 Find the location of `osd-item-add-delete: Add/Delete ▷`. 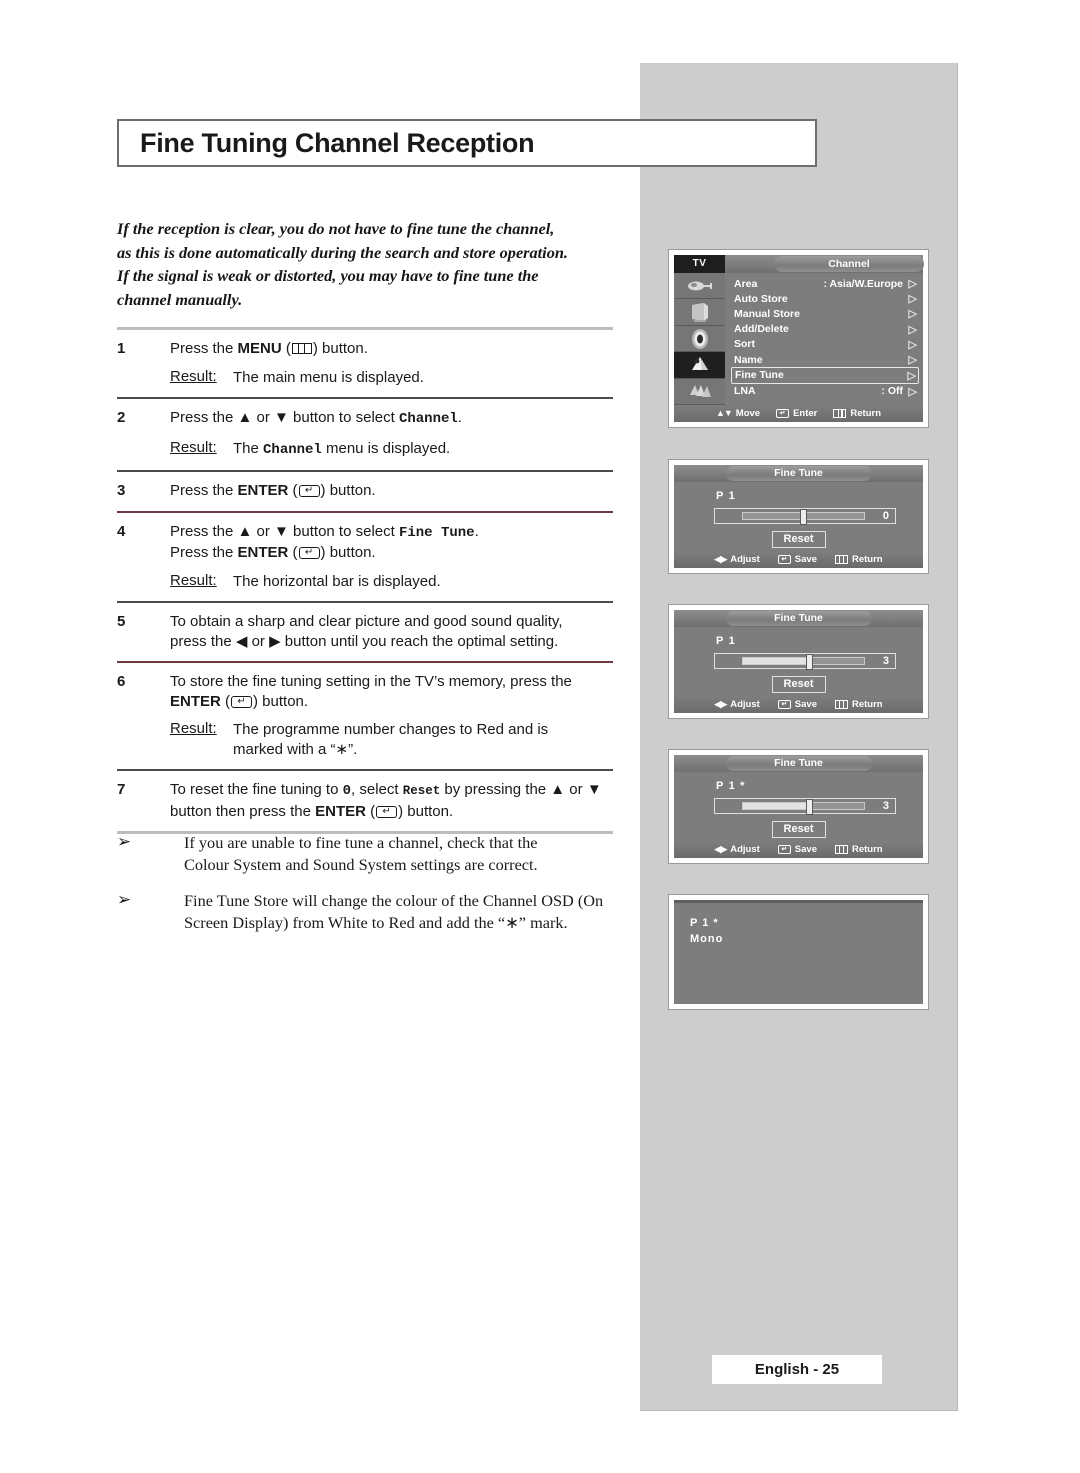

osd-item-add-delete: Add/Delete ▷ is located at coordinates (825, 329).